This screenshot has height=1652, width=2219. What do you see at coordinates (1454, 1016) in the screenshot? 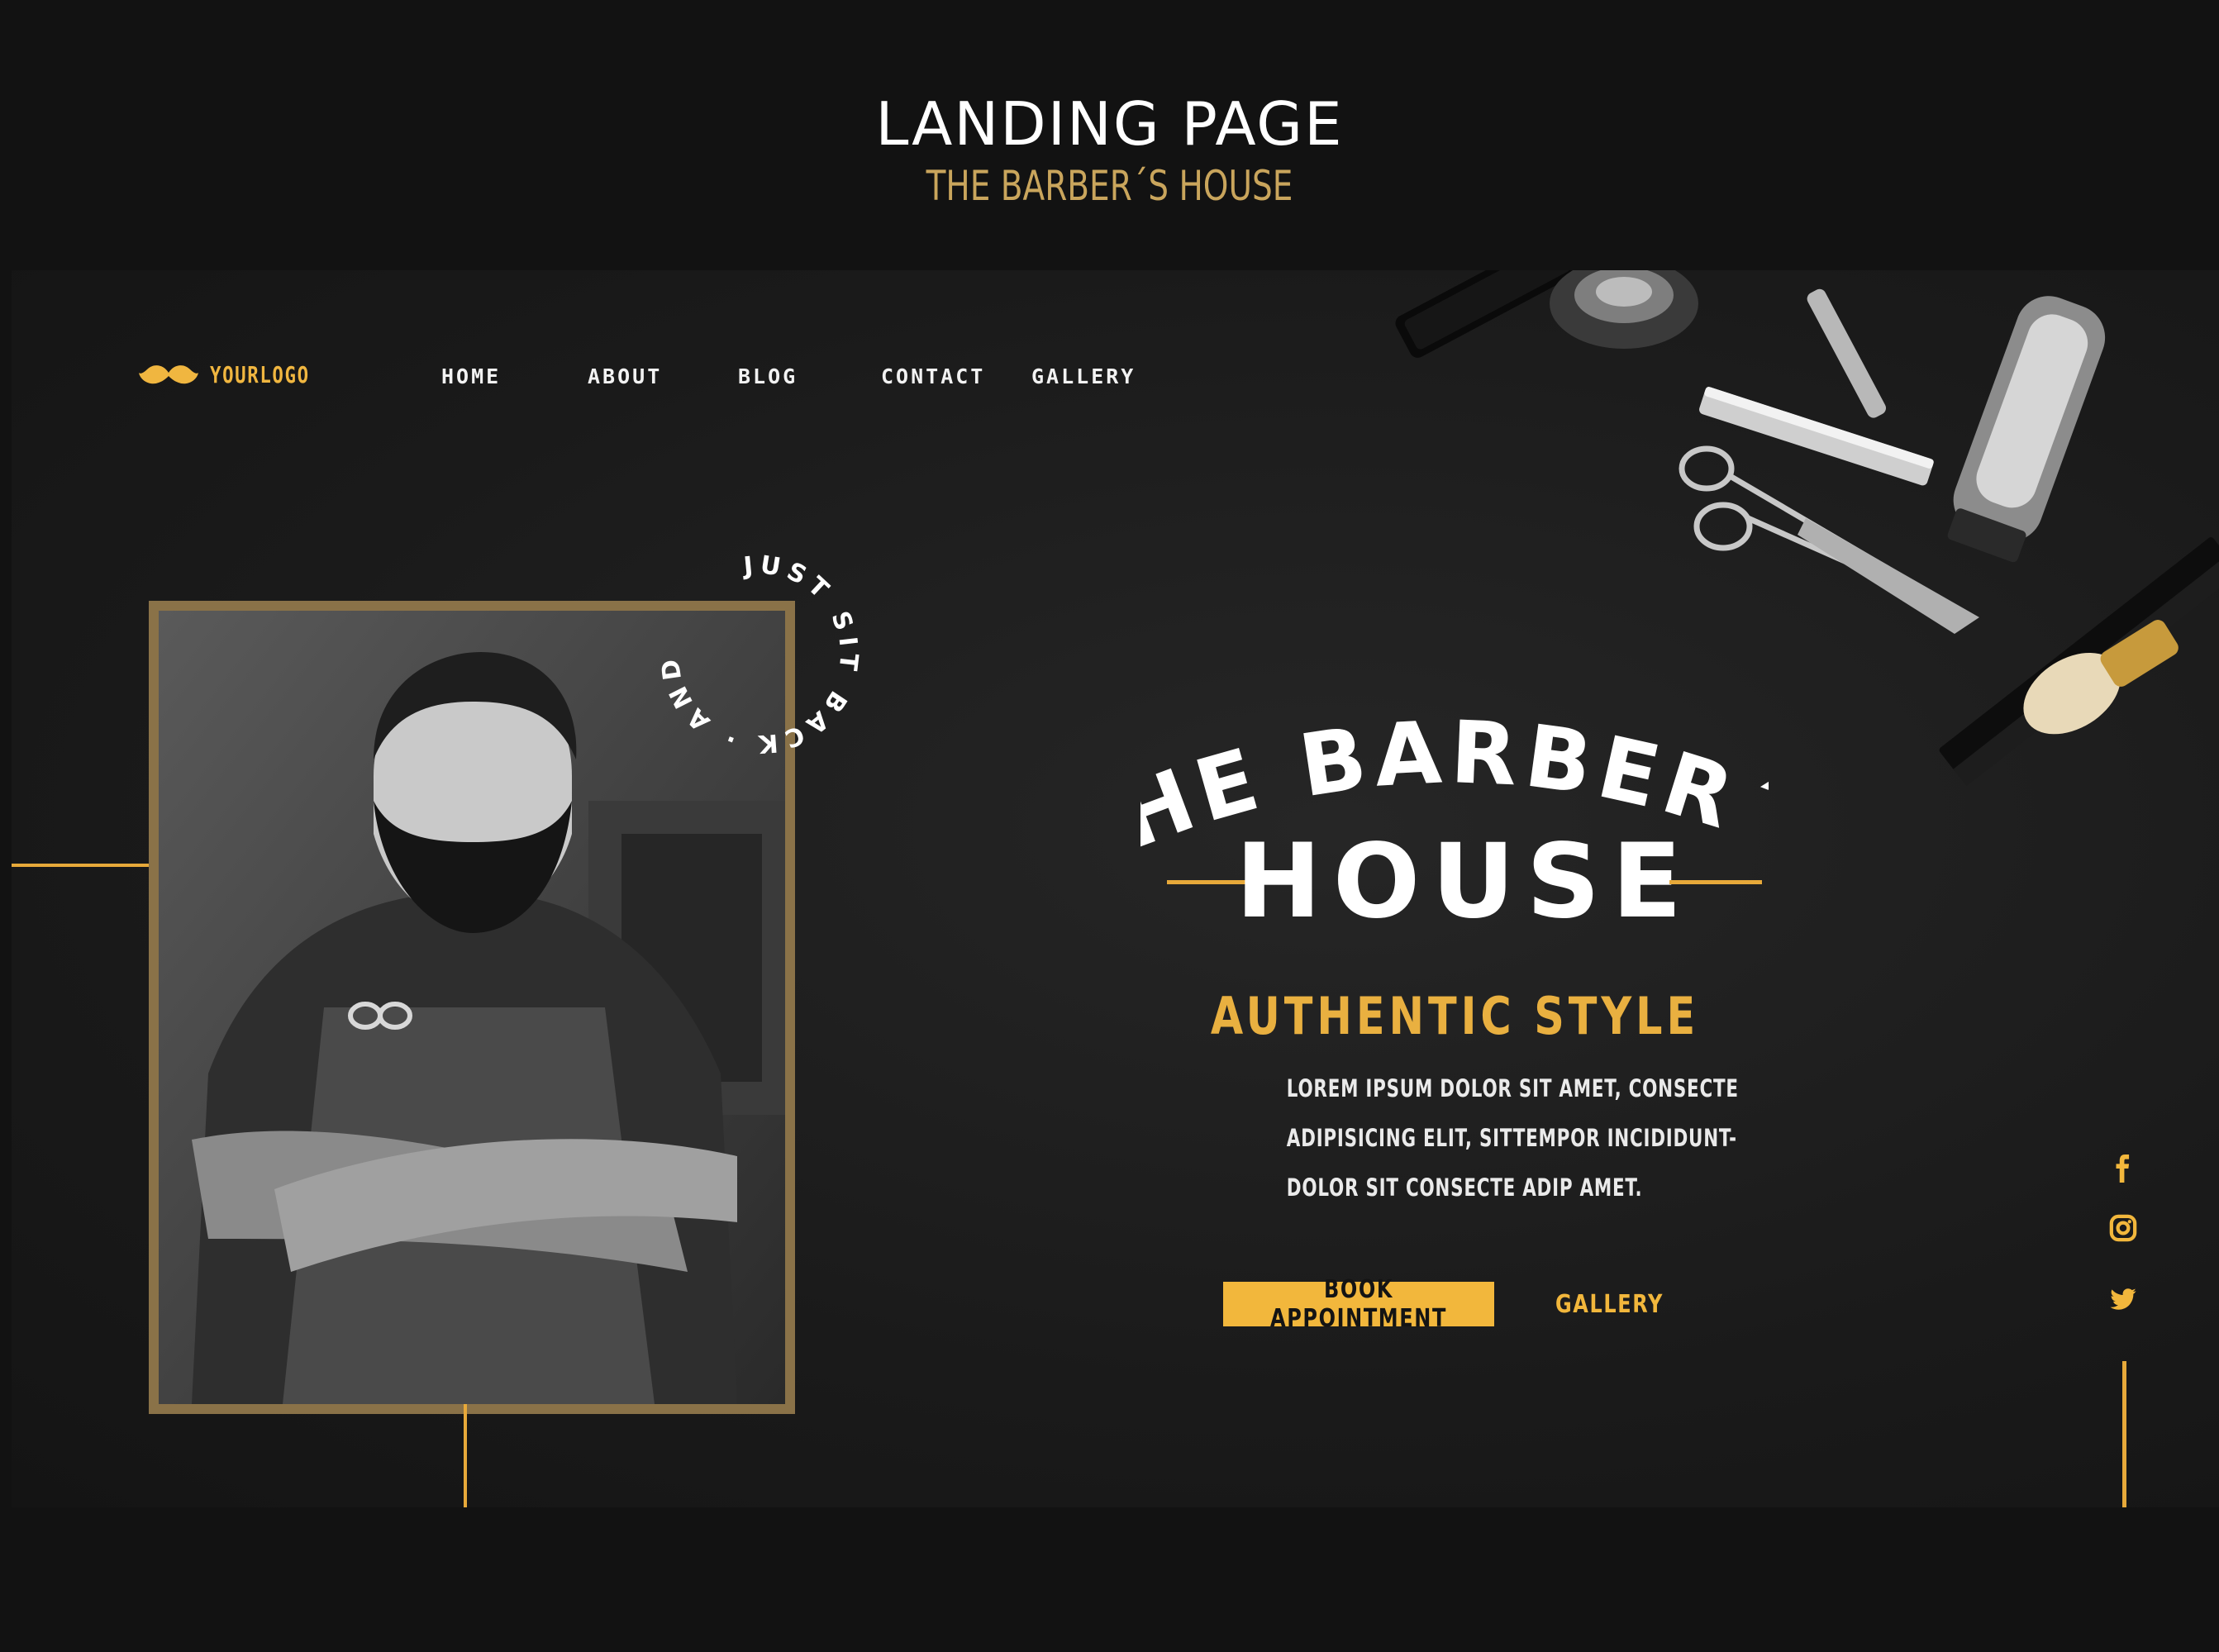
I see `hero-tagline: AUTHENTIC STYLE` at bounding box center [1454, 1016].